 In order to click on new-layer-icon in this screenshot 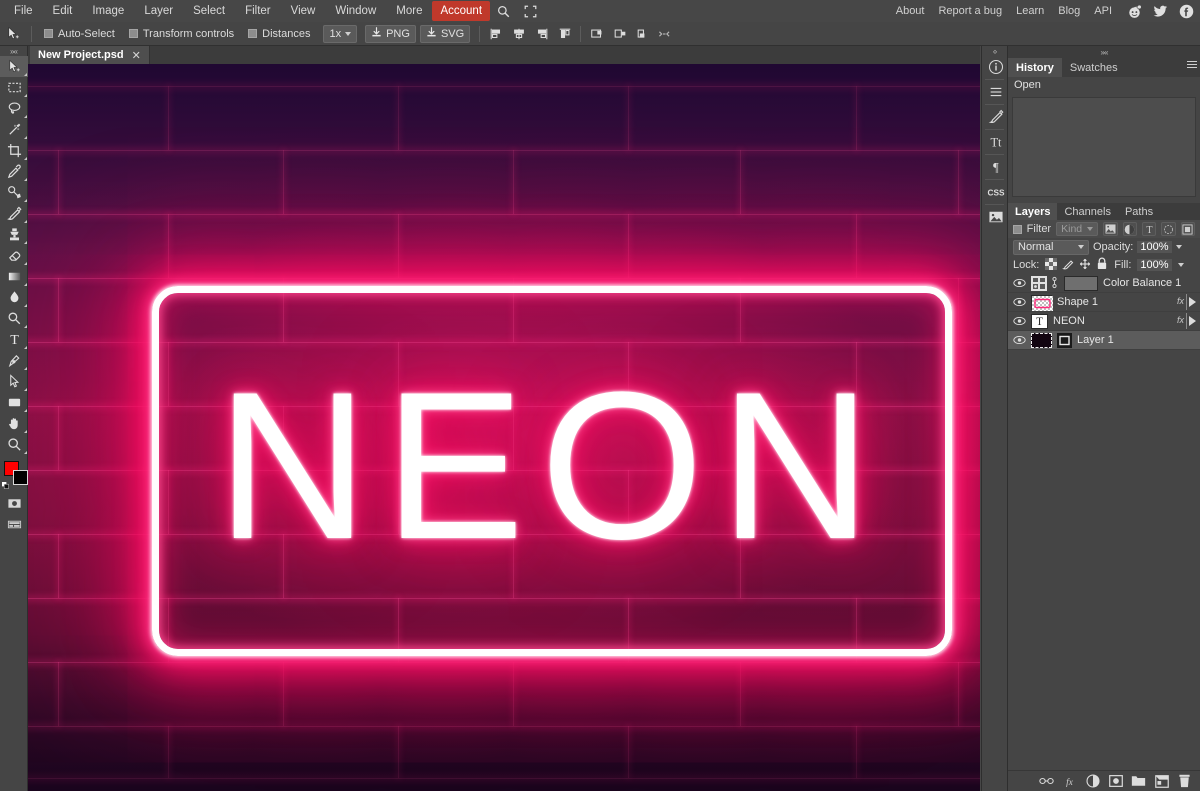, I will do `click(1161, 781)`.